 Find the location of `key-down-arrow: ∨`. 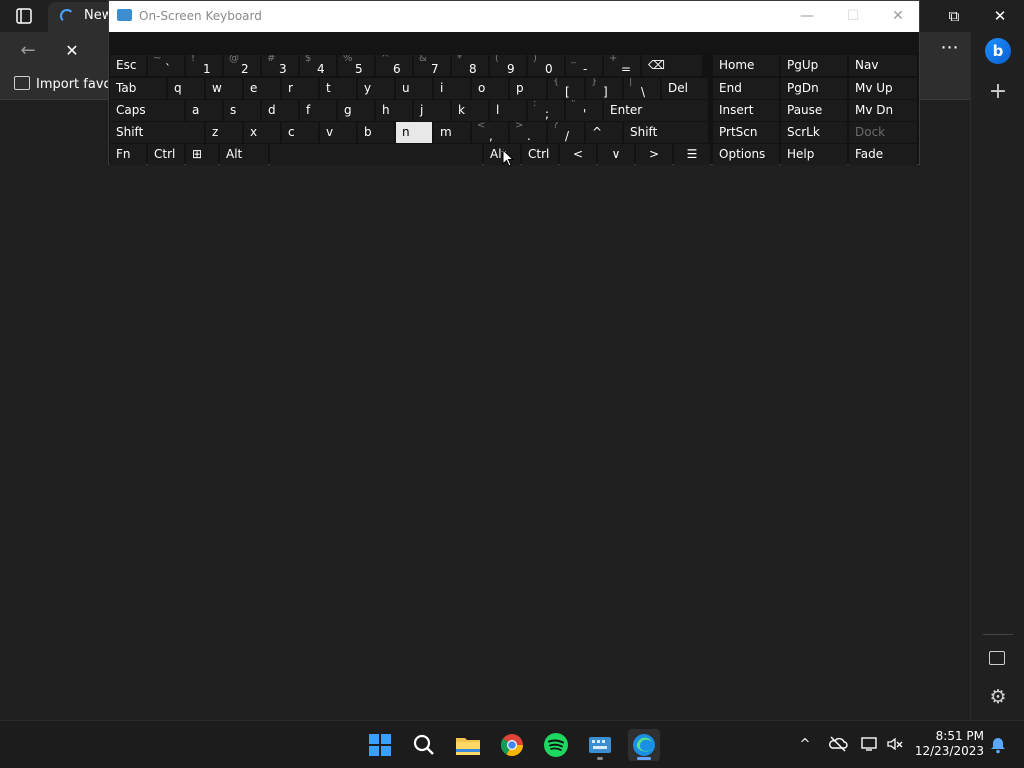

key-down-arrow: ∨ is located at coordinates (616, 154).